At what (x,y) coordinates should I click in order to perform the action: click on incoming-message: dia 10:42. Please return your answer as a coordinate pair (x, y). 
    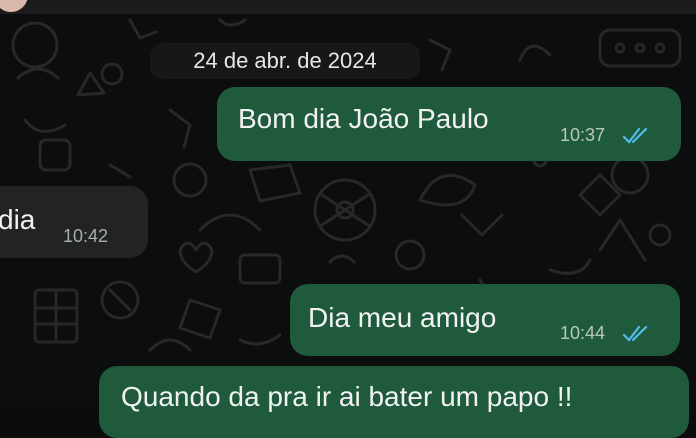
    Looking at the image, I should click on (74, 222).